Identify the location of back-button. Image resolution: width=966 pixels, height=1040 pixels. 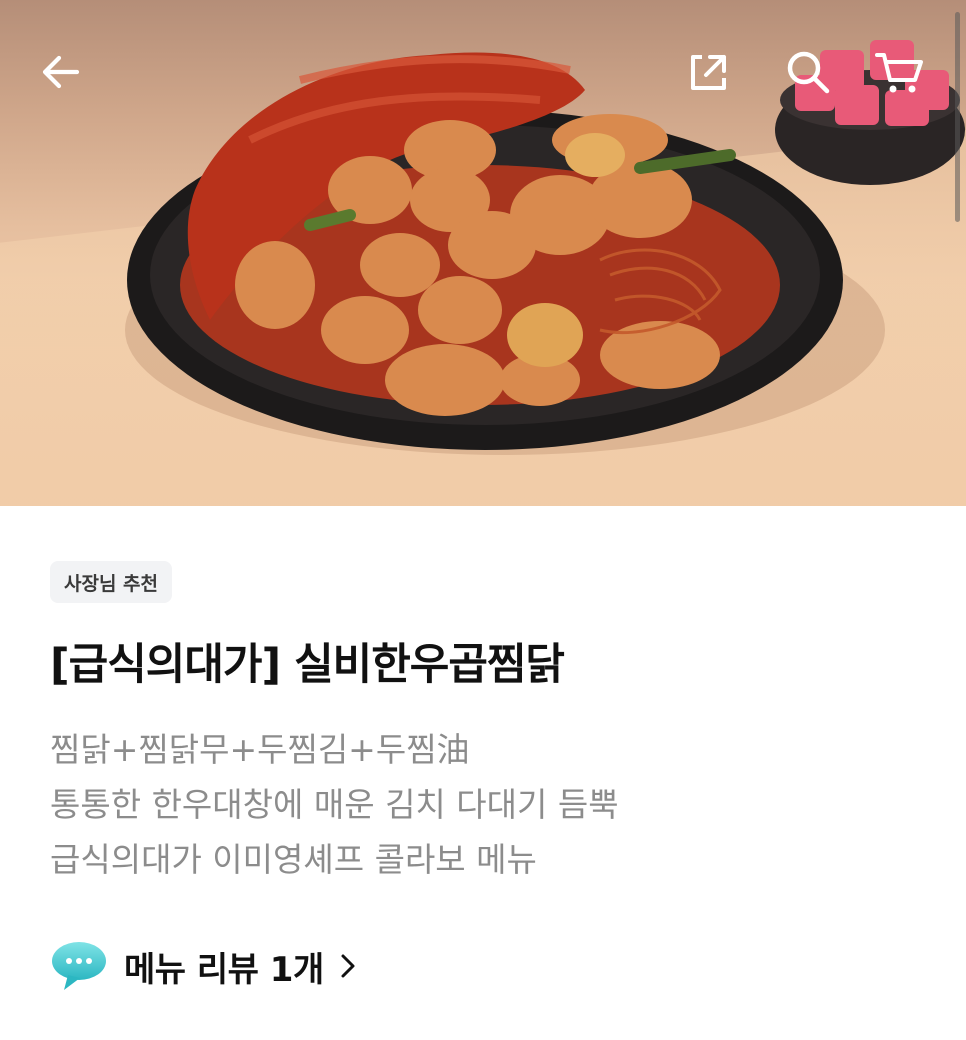
(61, 72).